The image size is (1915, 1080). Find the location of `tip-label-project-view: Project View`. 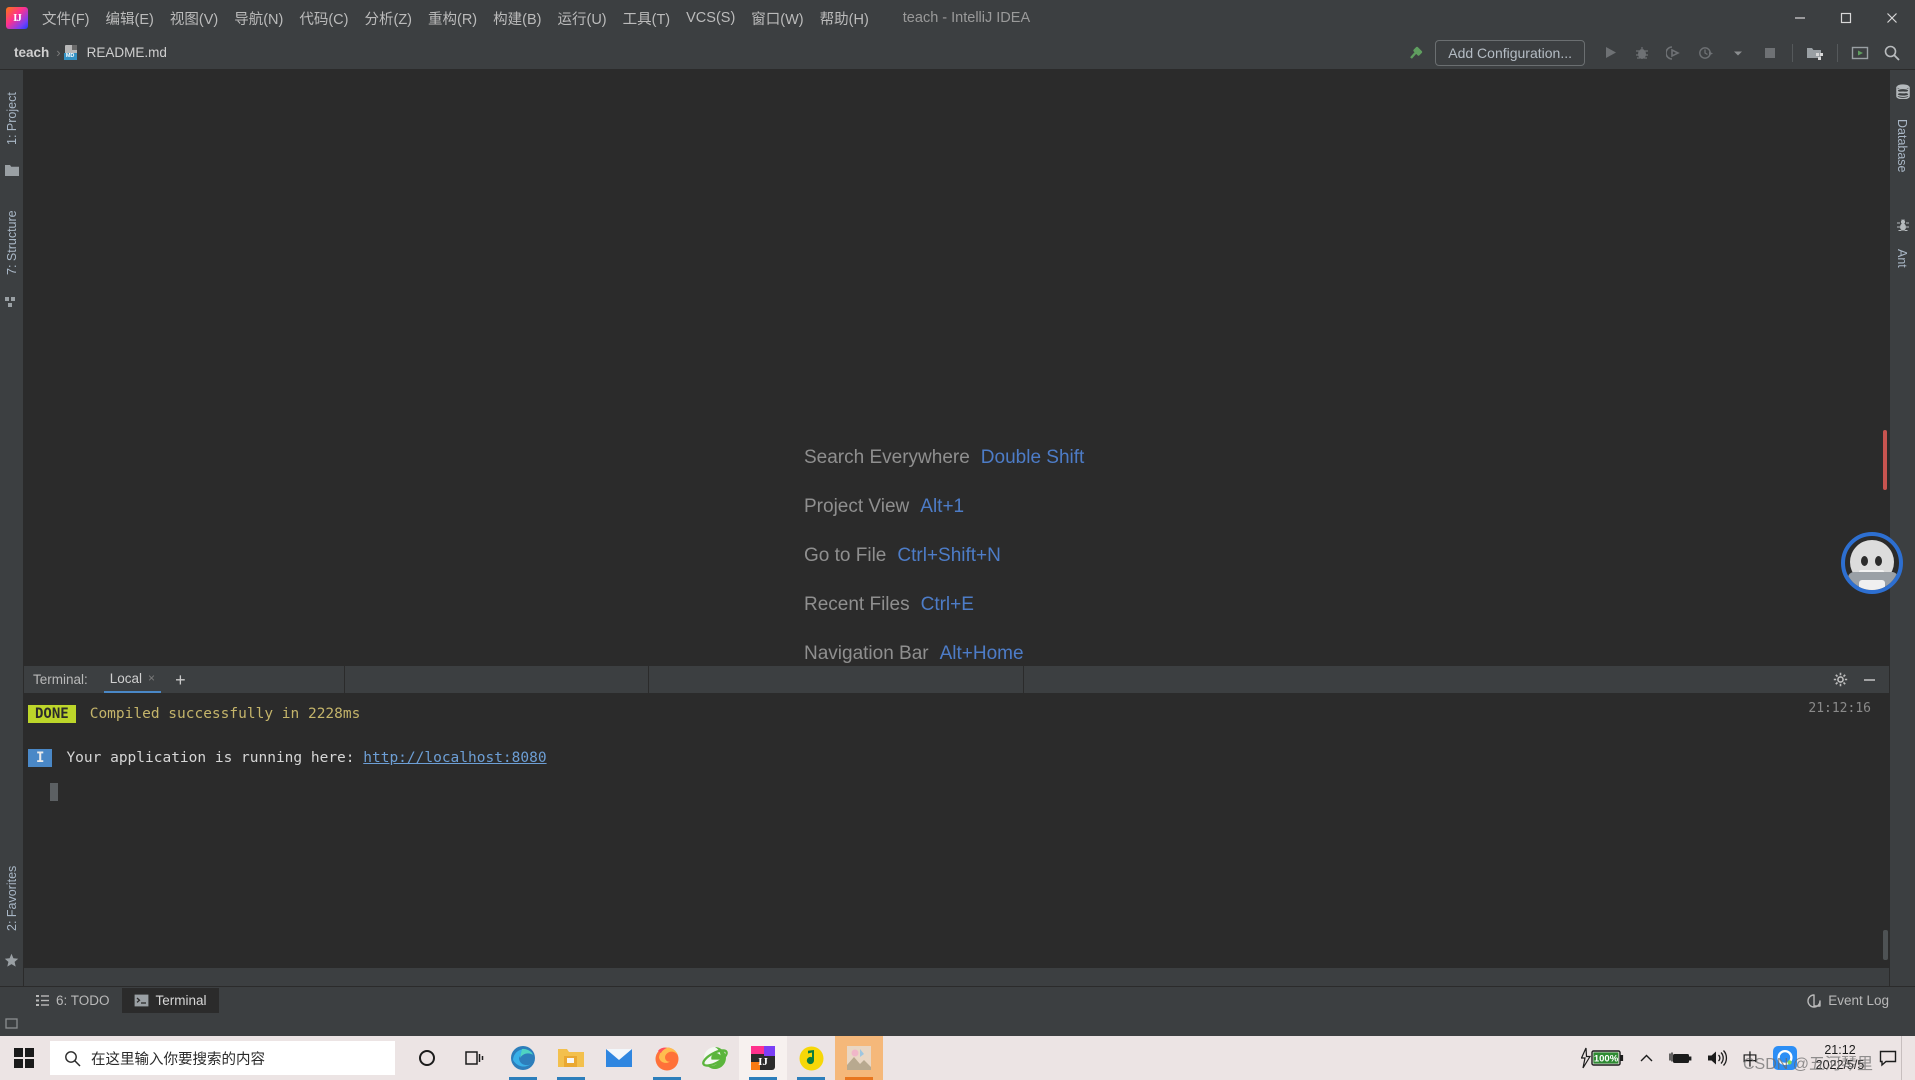

tip-label-project-view: Project View is located at coordinates (857, 506).